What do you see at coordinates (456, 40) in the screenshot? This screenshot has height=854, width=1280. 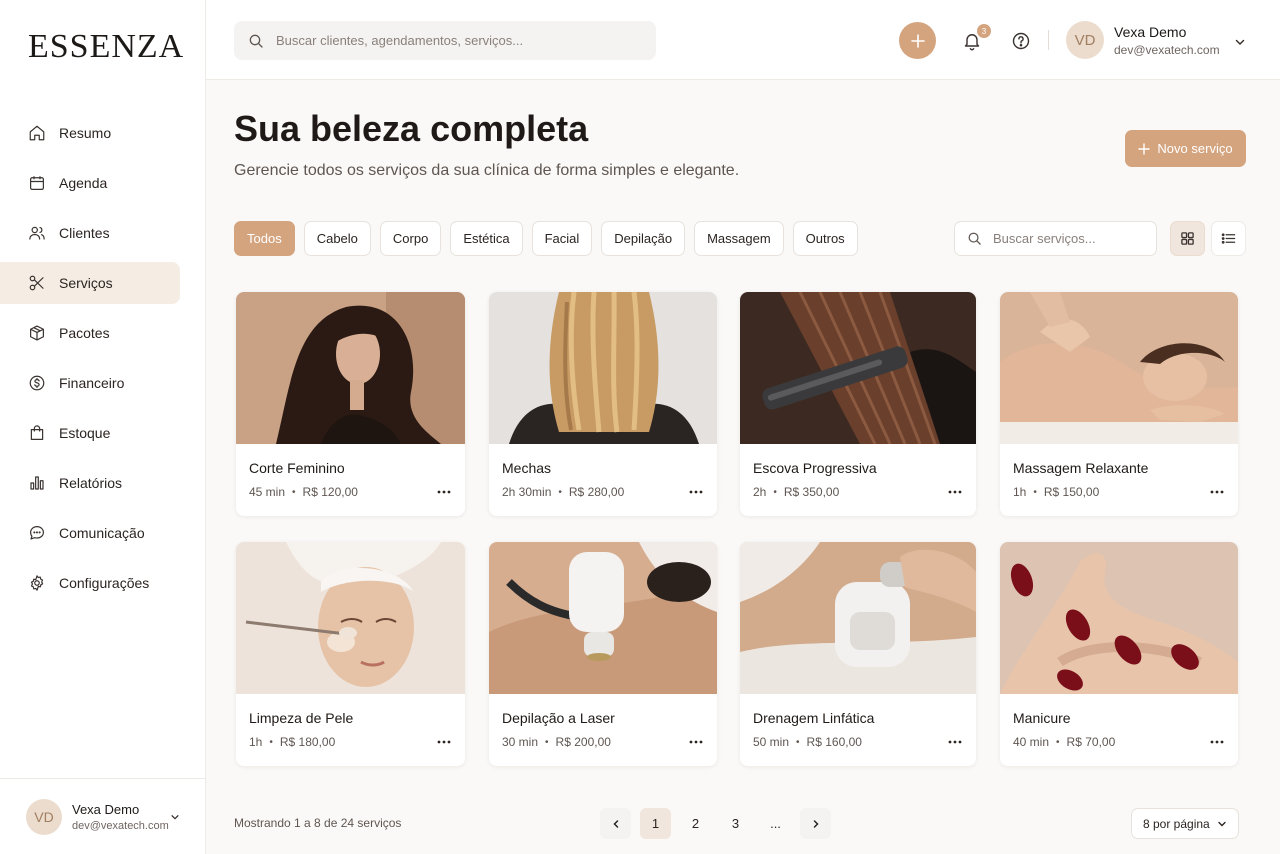 I see `global-search-input` at bounding box center [456, 40].